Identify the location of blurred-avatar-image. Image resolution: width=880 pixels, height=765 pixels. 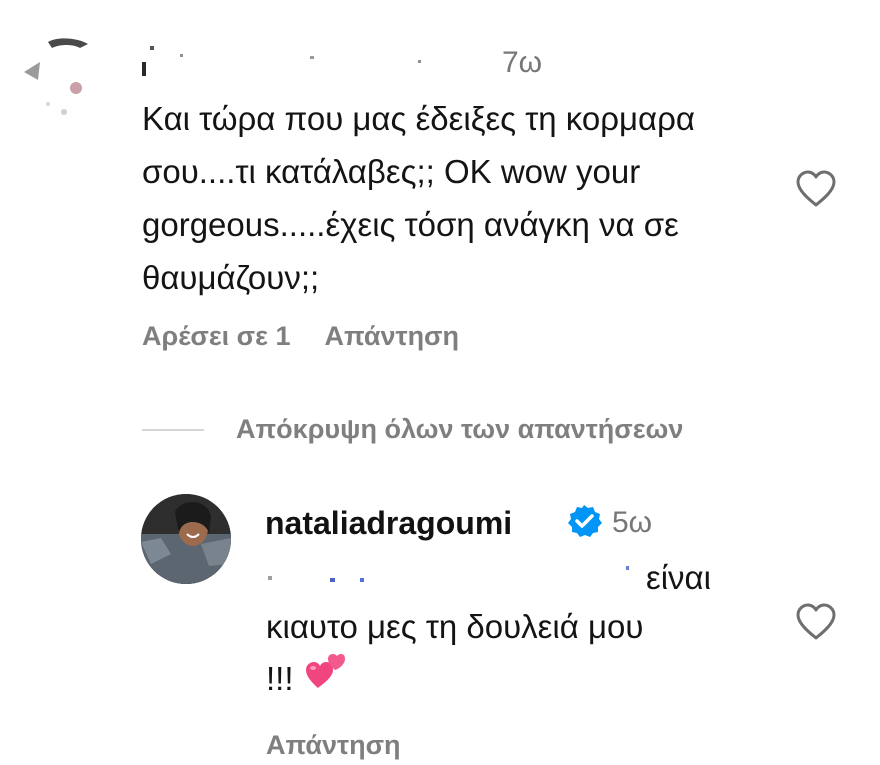
(64, 80).